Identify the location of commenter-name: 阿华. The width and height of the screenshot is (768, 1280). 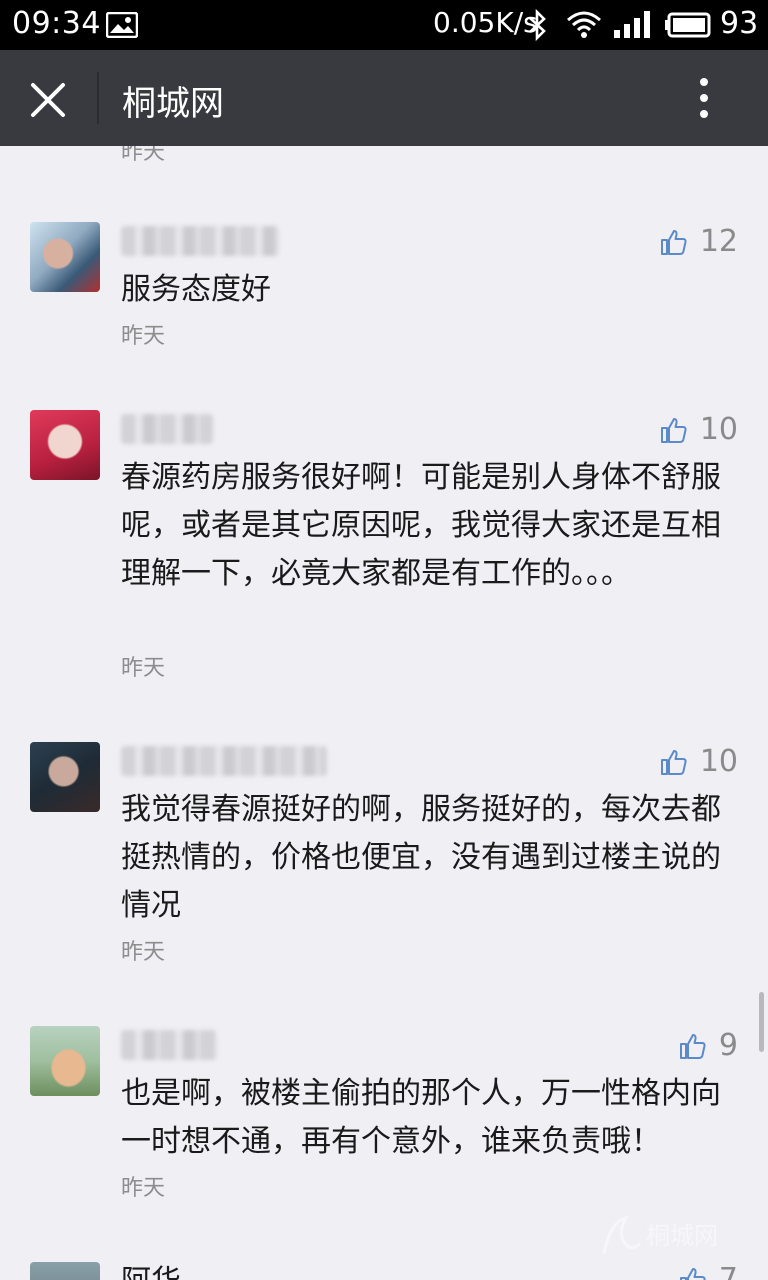
(221, 1269).